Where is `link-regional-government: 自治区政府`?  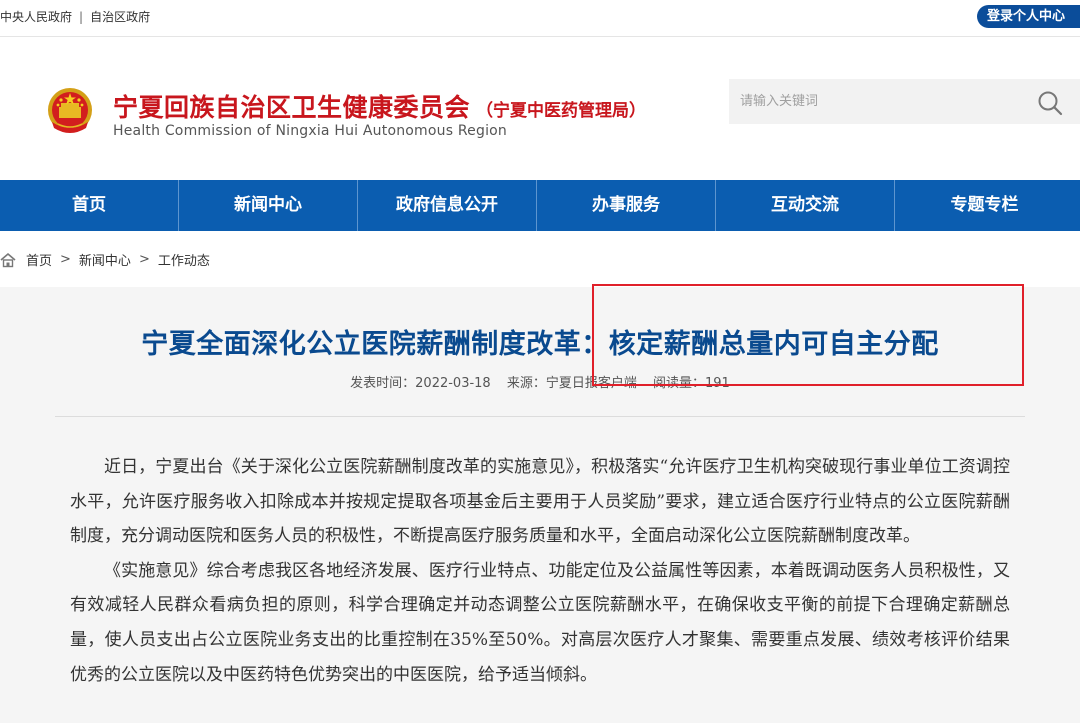 link-regional-government: 自治区政府 is located at coordinates (120, 17).